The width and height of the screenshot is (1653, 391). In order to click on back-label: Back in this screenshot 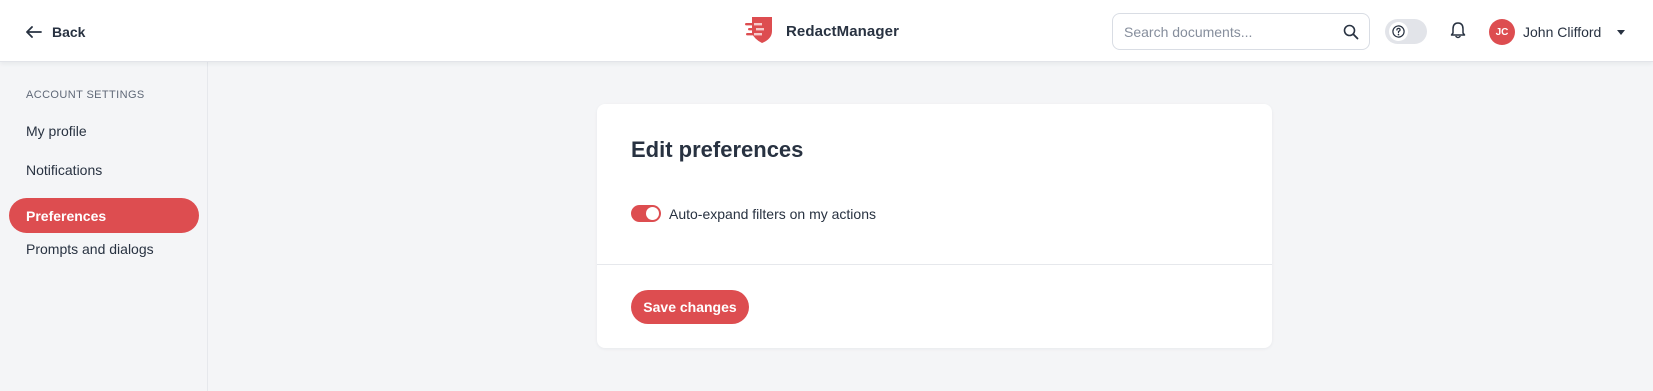, I will do `click(69, 32)`.